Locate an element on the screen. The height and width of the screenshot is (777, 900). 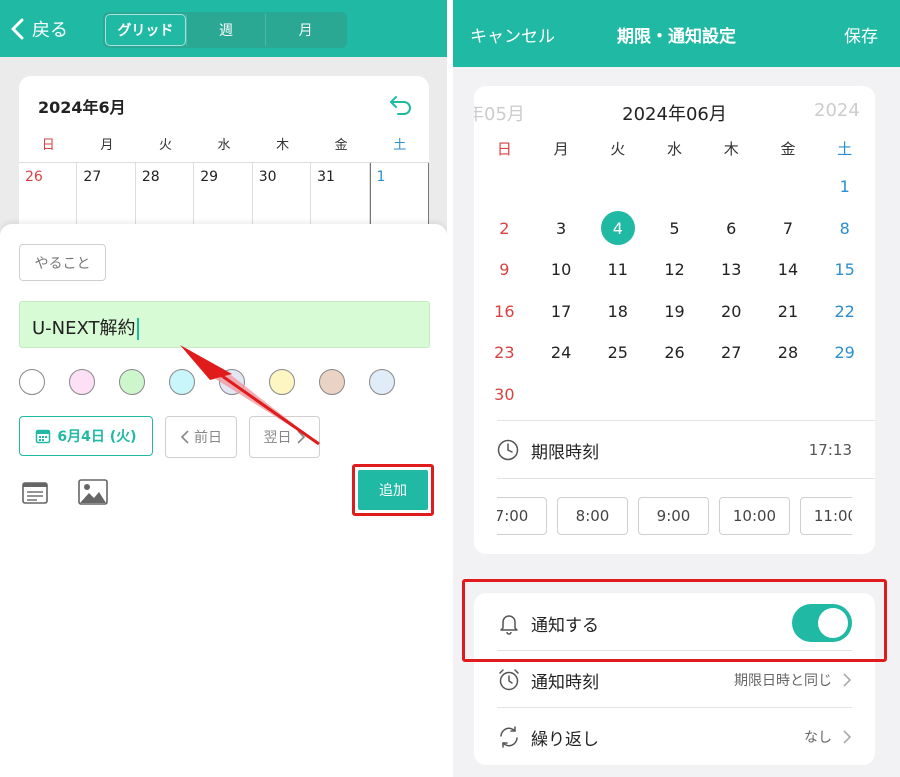
day-cell: 16 is located at coordinates (504, 311).